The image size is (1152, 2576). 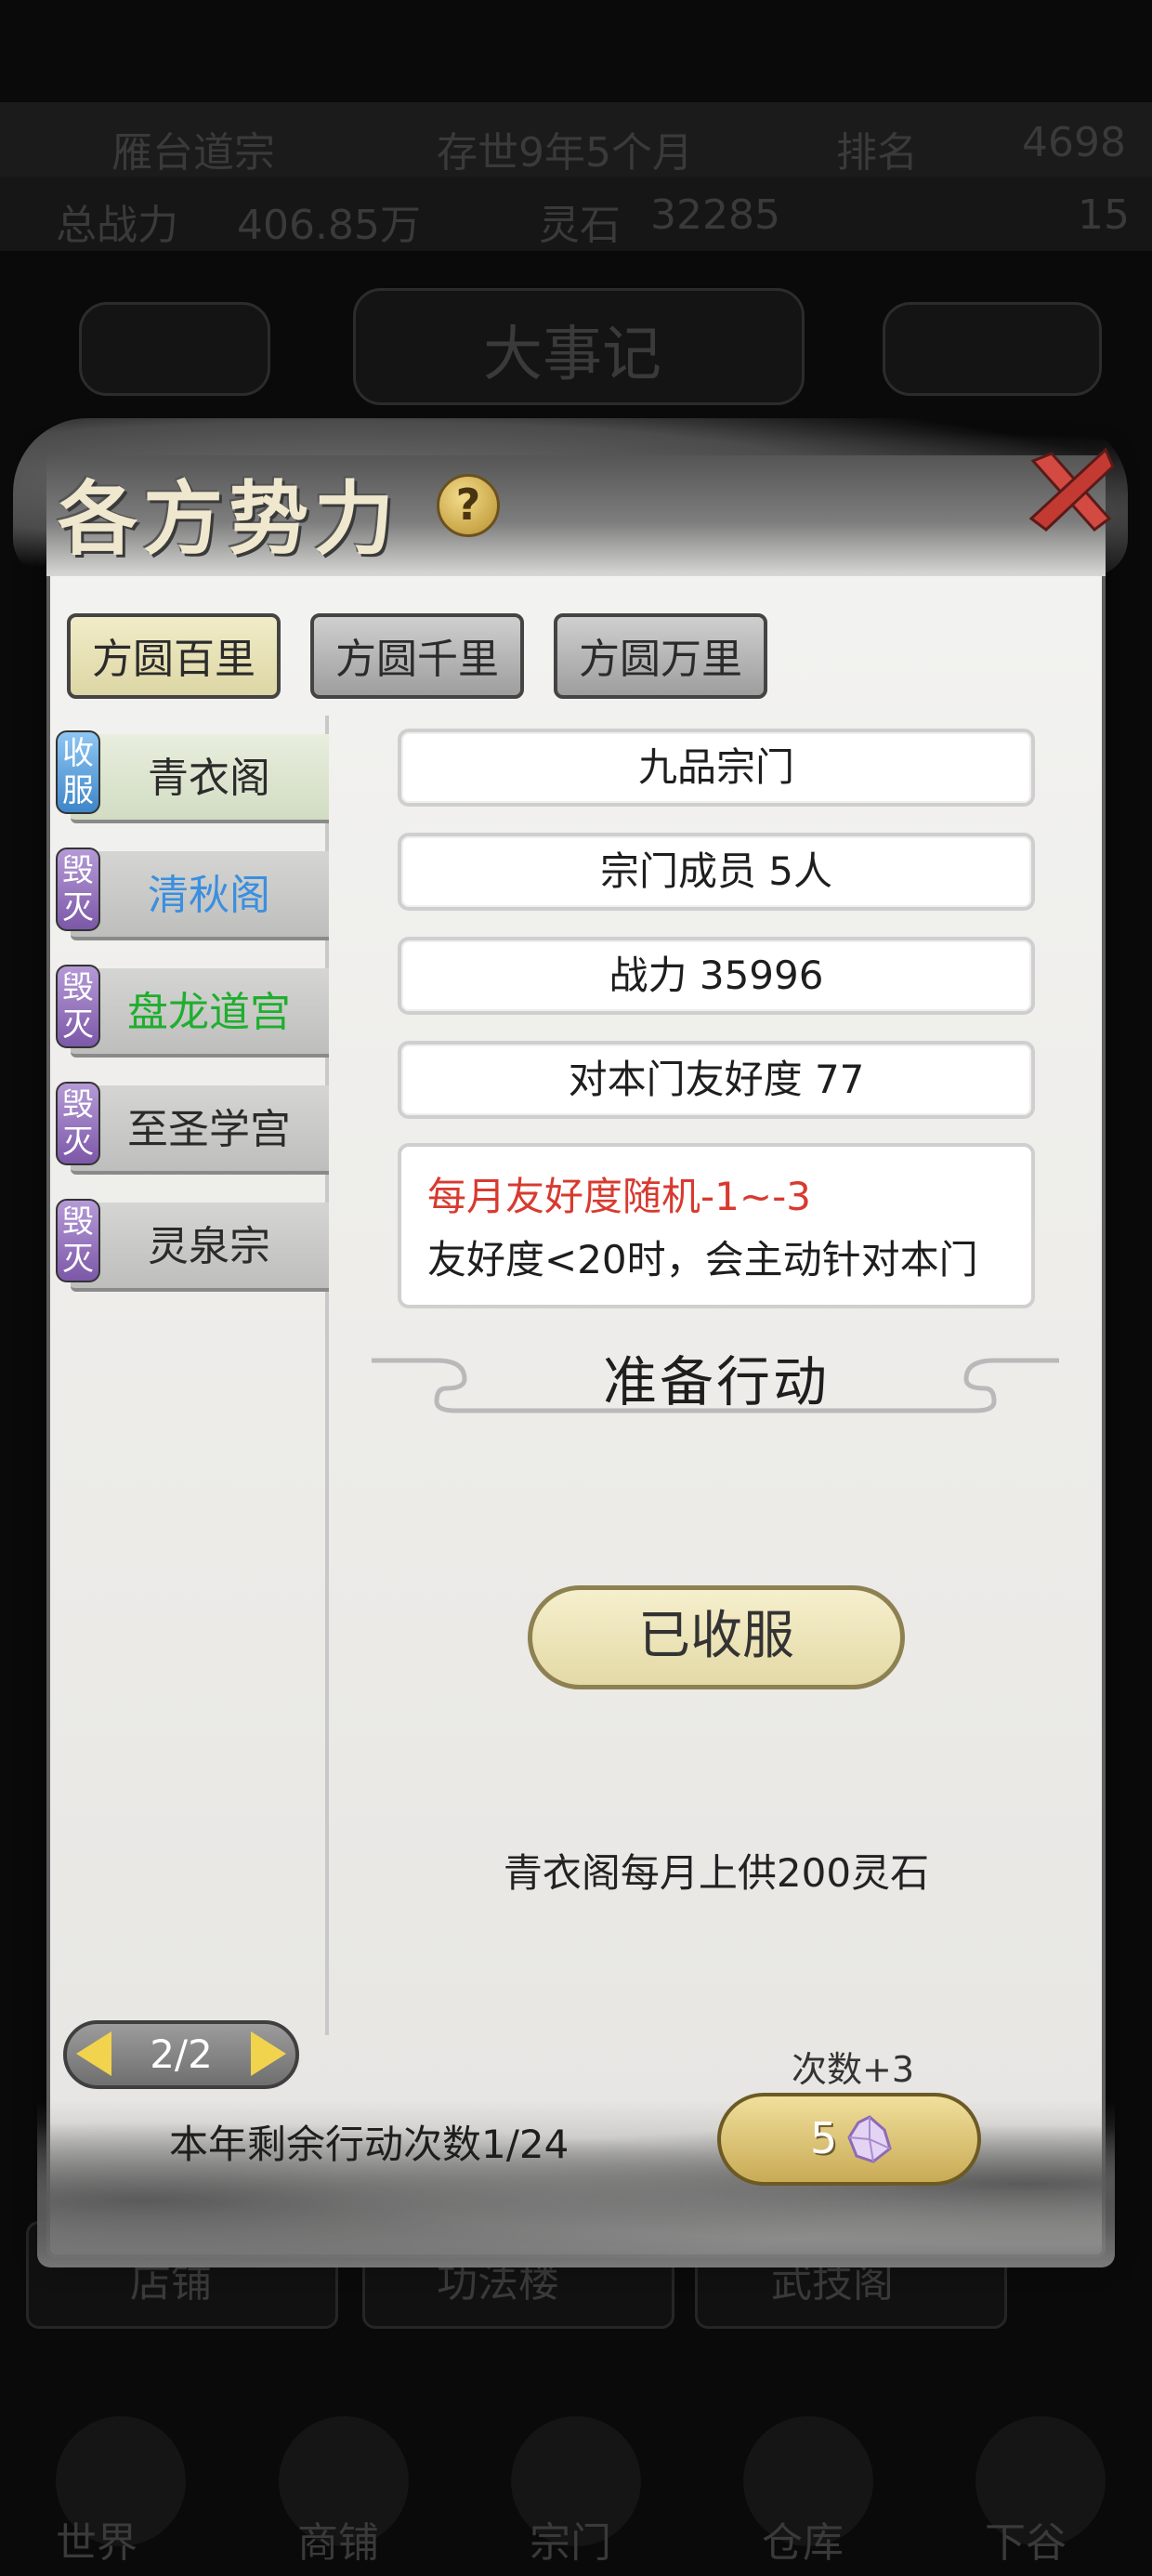 I want to click on background-nav-label-3: 宗门, so click(x=570, y=2543).